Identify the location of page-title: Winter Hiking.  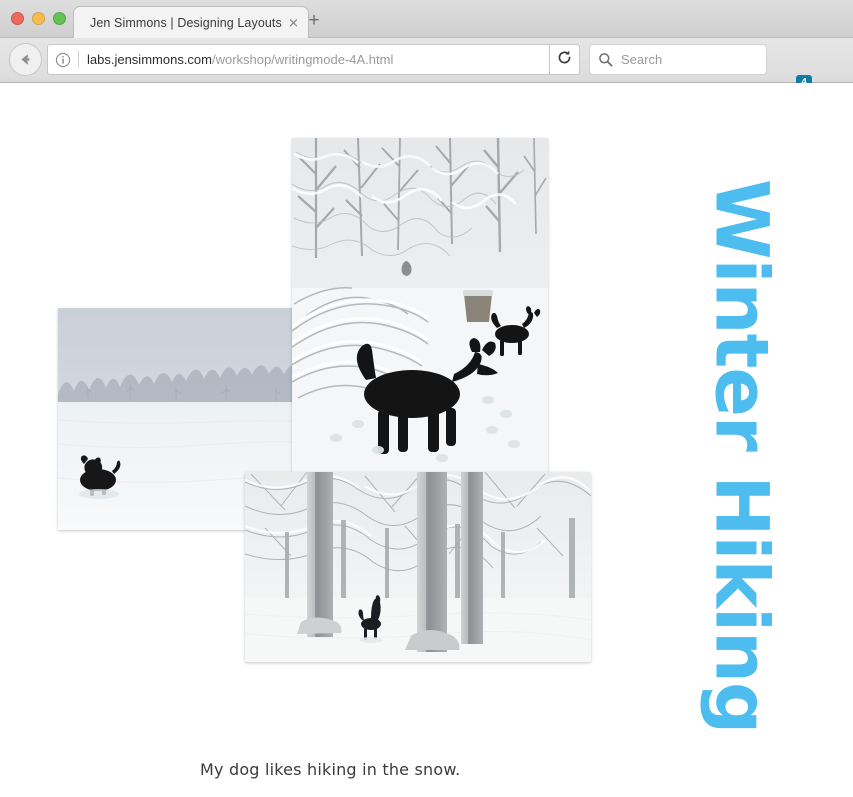
(741, 456).